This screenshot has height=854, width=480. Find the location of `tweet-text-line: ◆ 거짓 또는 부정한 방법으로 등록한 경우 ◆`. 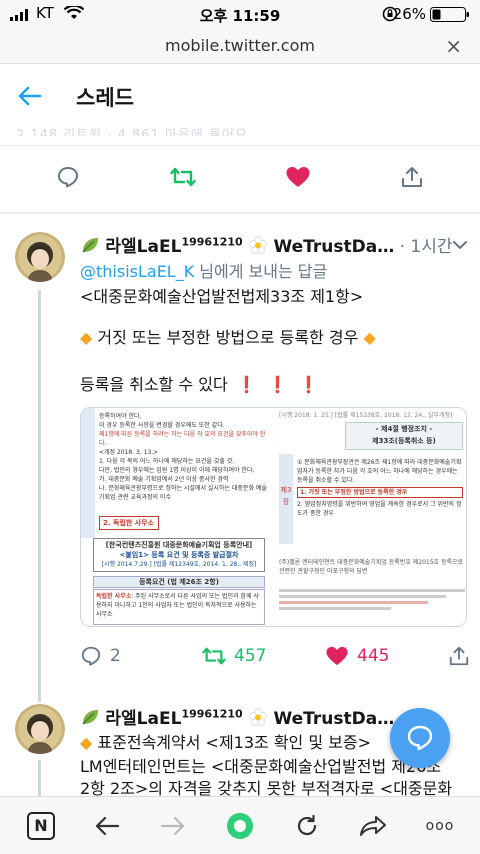

tweet-text-line: ◆ 거짓 또는 부정한 방법으로 등록한 경우 ◆ is located at coordinates (228, 338).